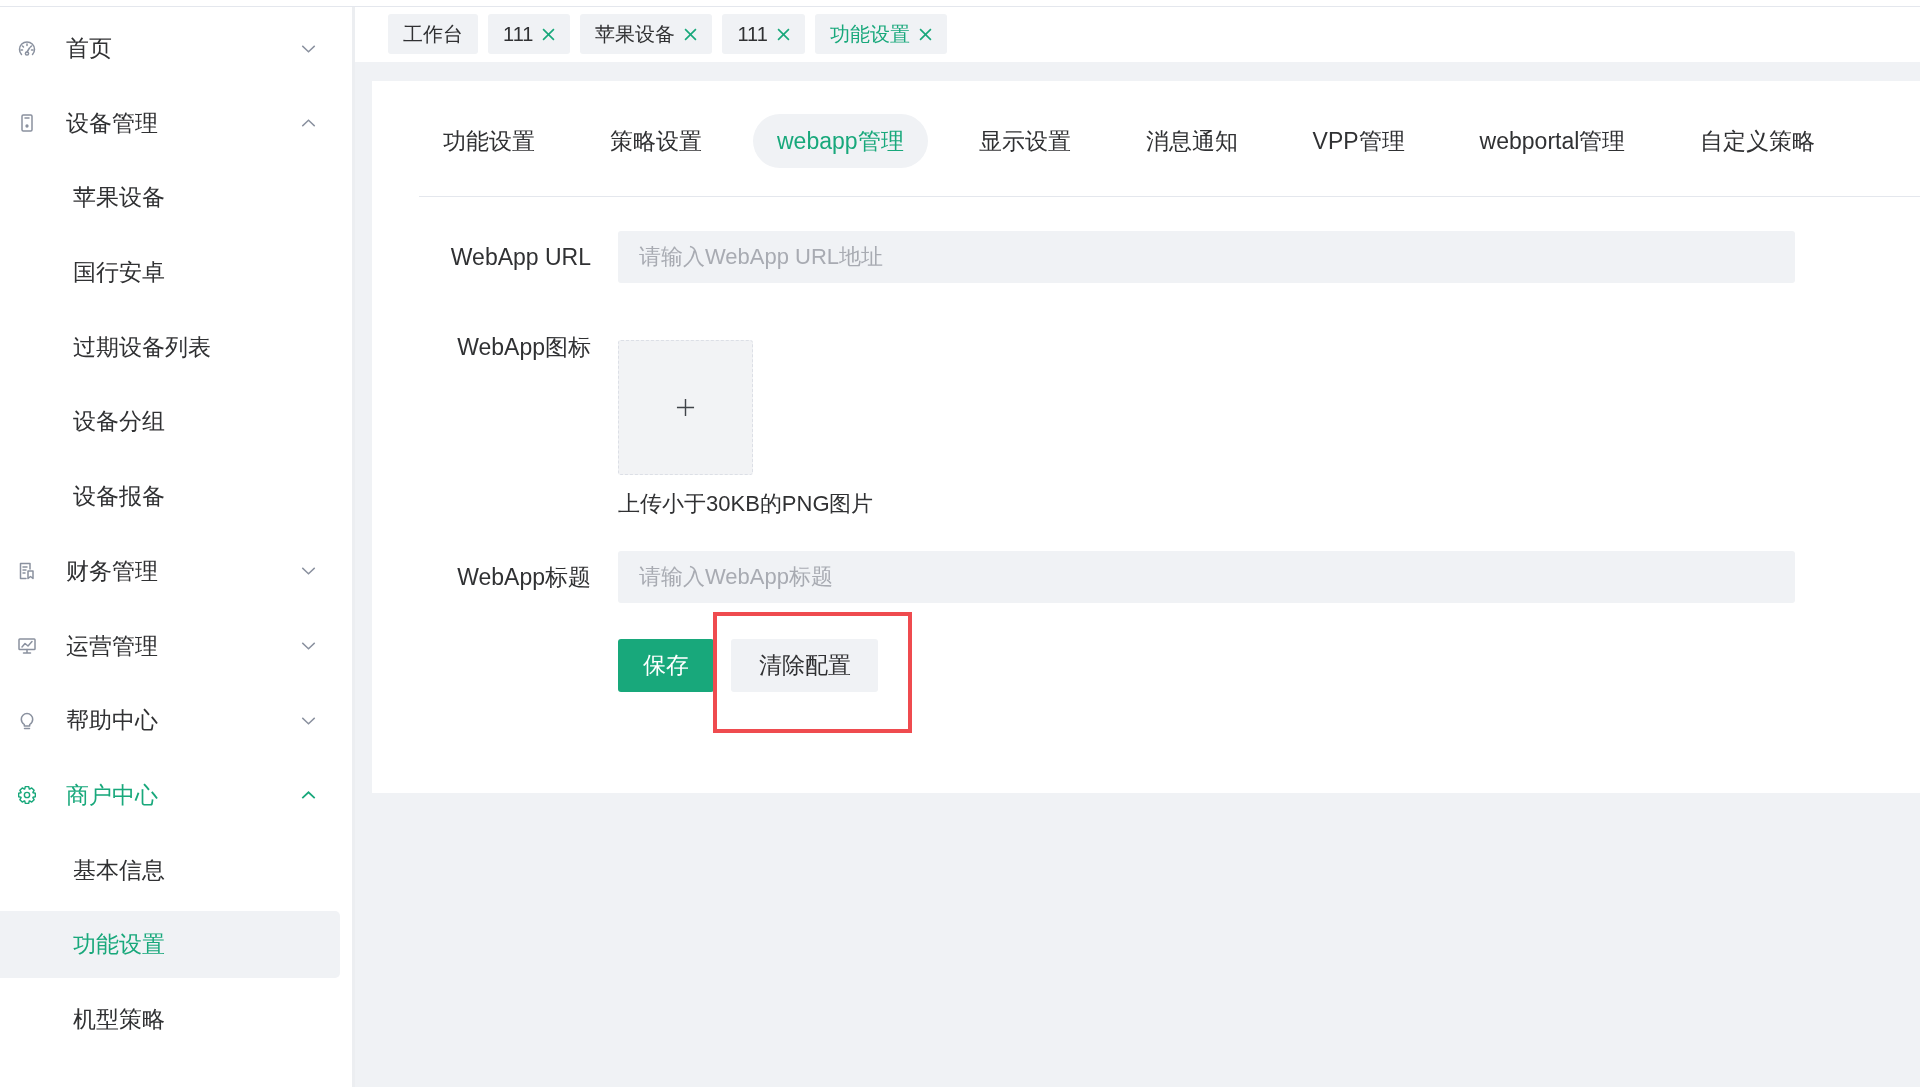  I want to click on tab: VPP管理, so click(1358, 141).